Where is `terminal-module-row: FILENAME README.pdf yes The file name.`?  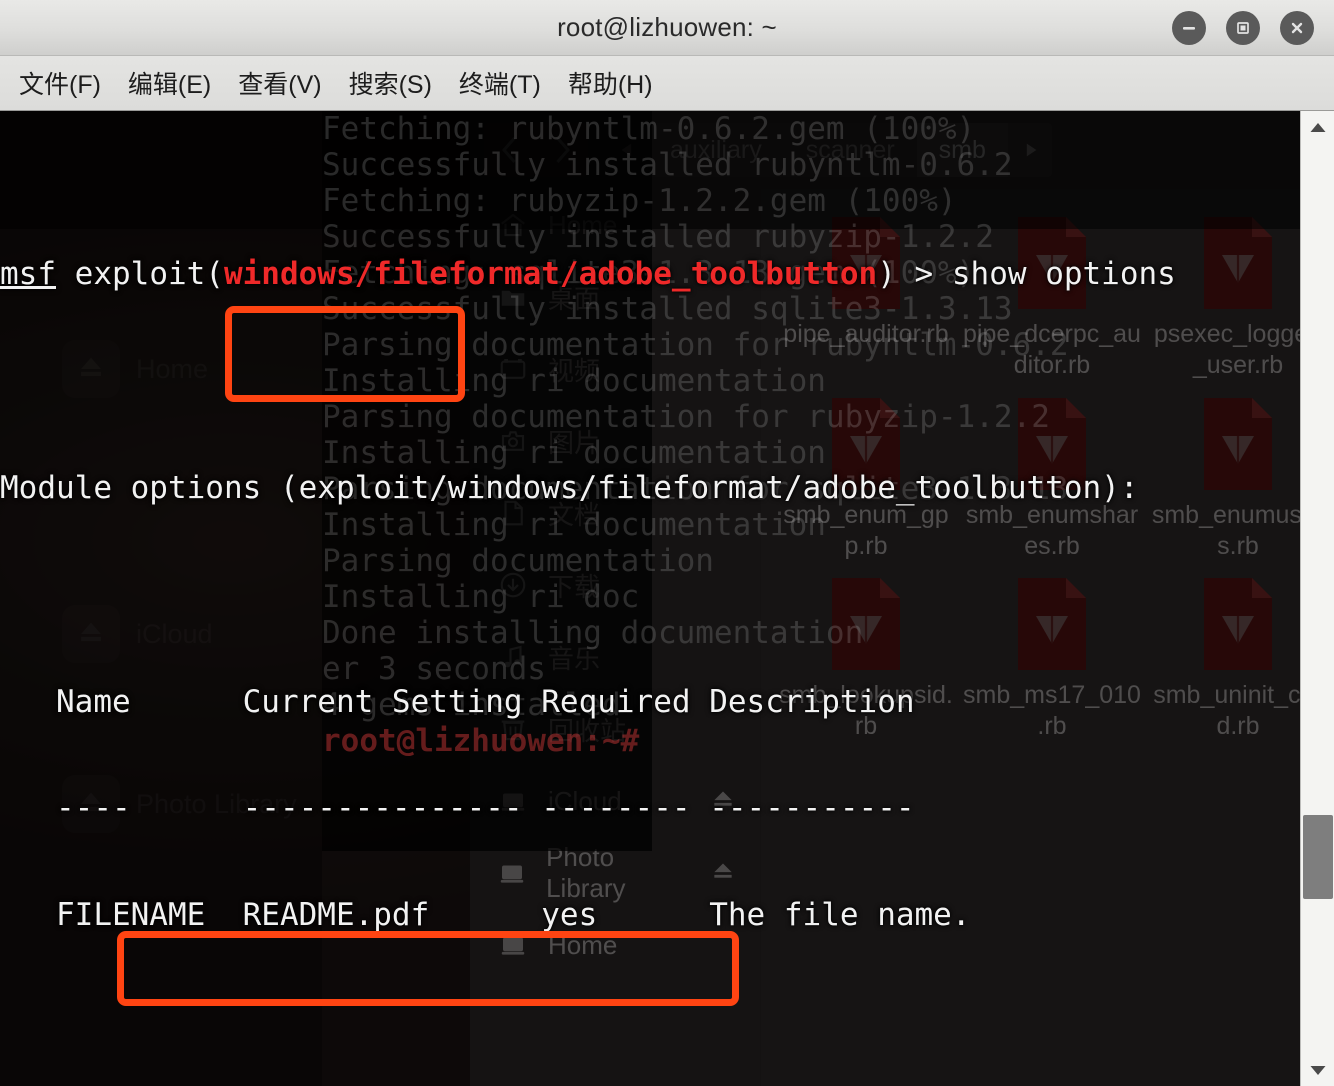 terminal-module-row: FILENAME README.pdf yes The file name. is located at coordinates (485, 915).